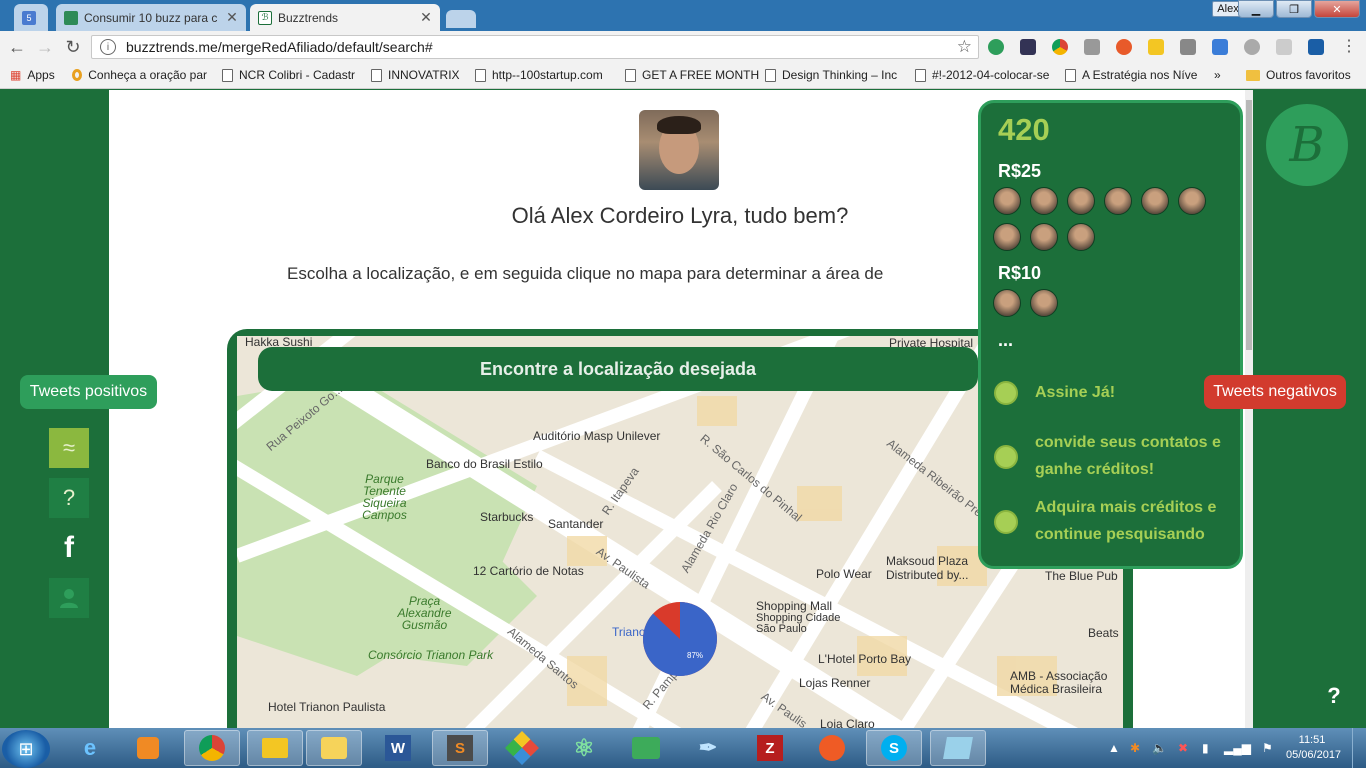 The height and width of the screenshot is (768, 1366). I want to click on bookmark-item: NCR Colibri - Cadastr, so click(289, 75).